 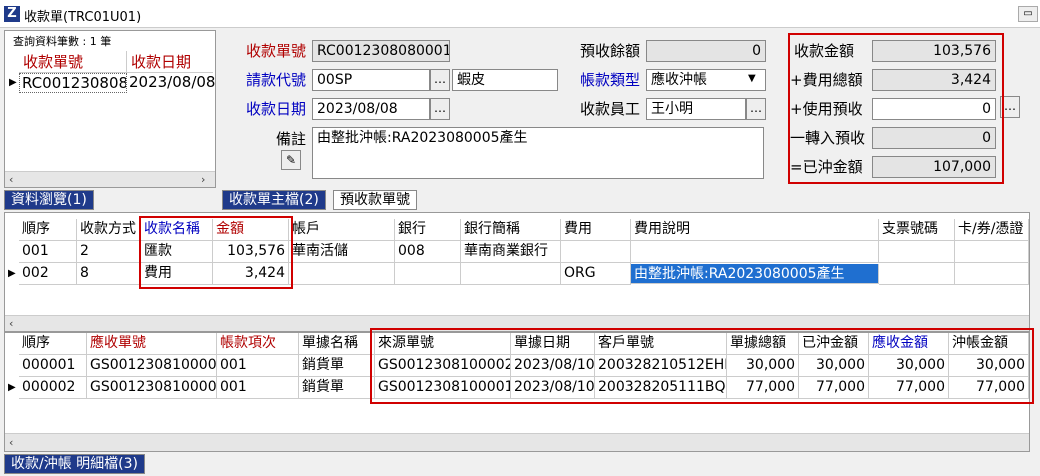 What do you see at coordinates (917, 230) in the screenshot?
I see `detail-col-header: 支票號碼` at bounding box center [917, 230].